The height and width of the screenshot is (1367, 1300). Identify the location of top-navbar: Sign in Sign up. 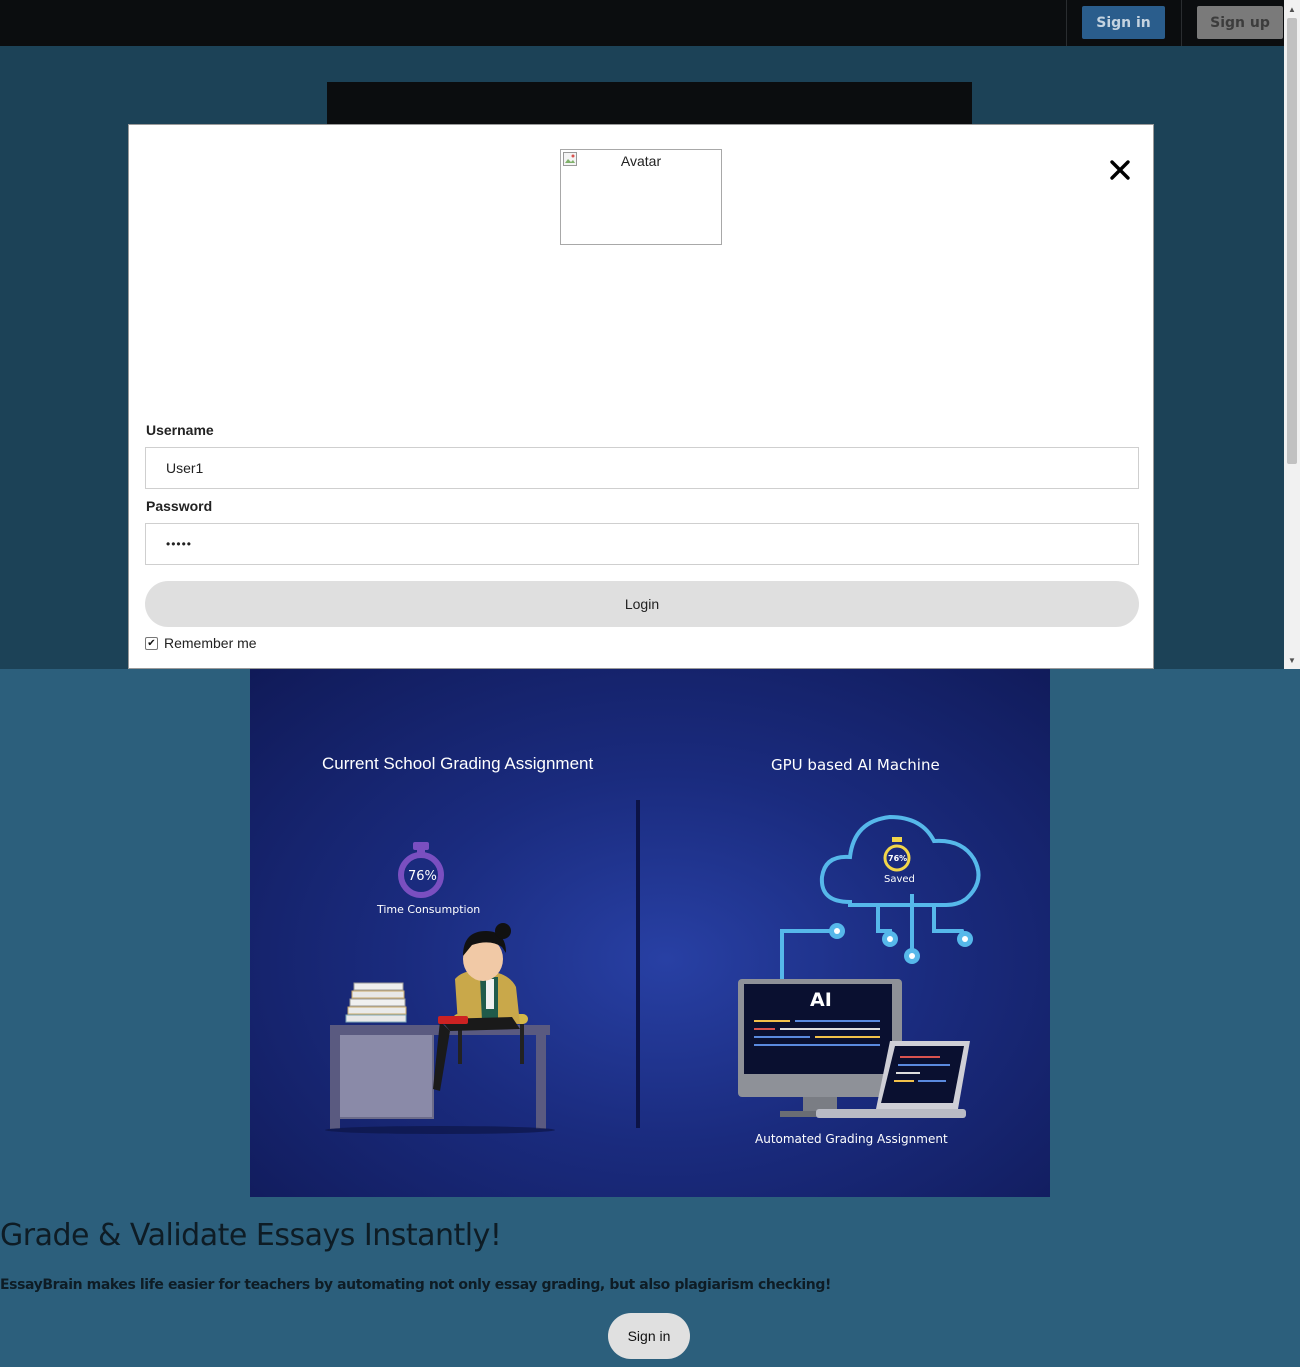
(642, 23).